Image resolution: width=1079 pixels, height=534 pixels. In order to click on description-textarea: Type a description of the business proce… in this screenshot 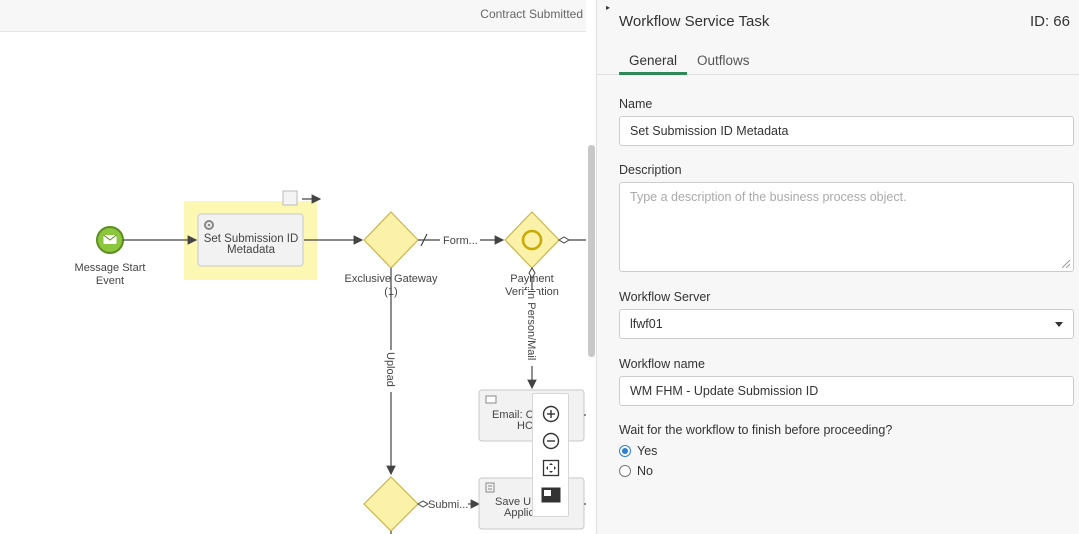, I will do `click(846, 227)`.